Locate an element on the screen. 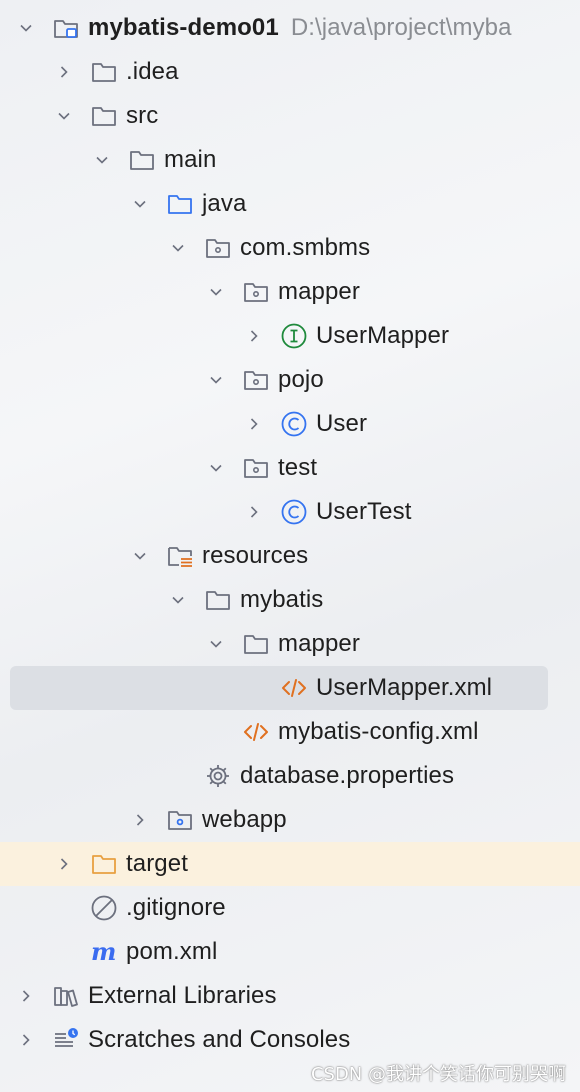 This screenshot has height=1092, width=580. tree-row-usermapper-xml: UserMapper.xml is located at coordinates (290, 688).